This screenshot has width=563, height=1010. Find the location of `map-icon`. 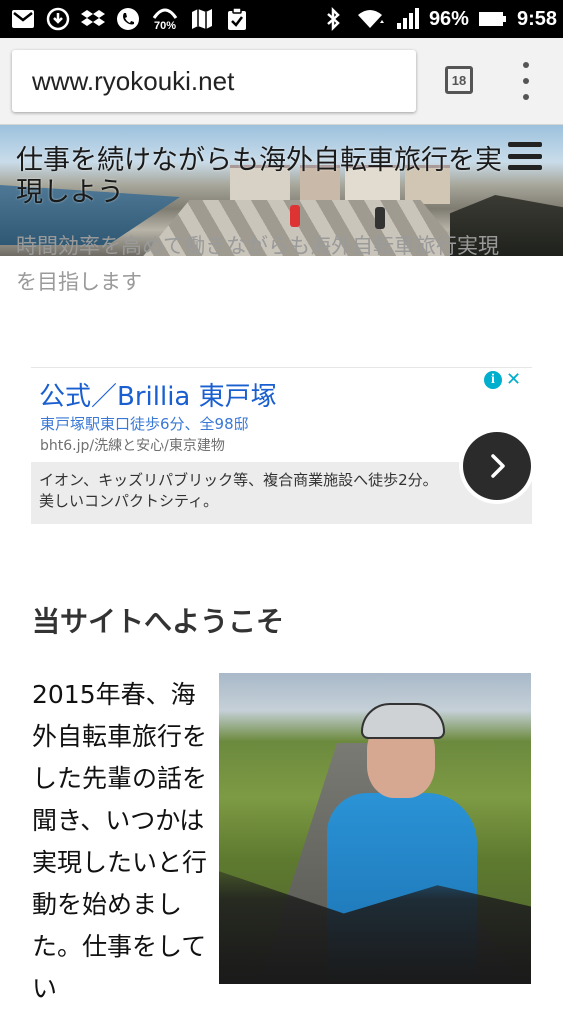

map-icon is located at coordinates (202, 19).